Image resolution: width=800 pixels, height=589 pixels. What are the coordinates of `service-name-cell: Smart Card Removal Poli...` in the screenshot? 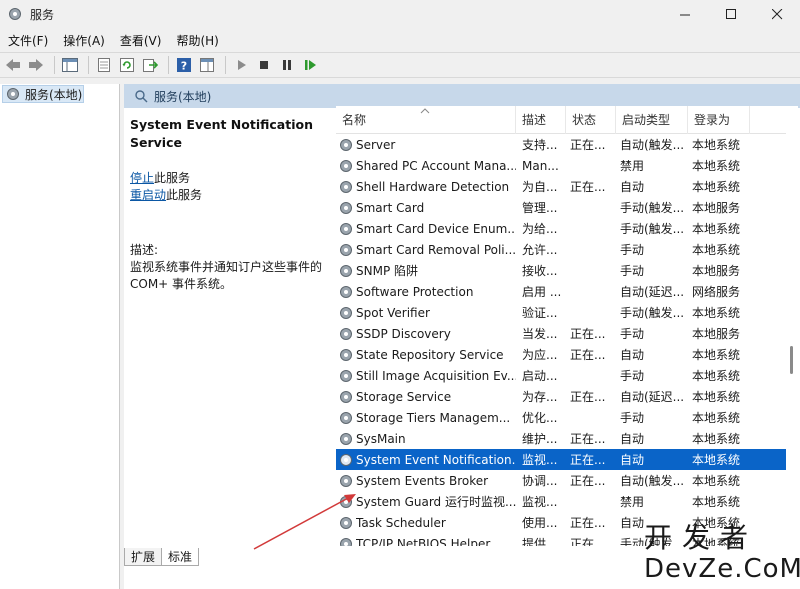 It's located at (426, 250).